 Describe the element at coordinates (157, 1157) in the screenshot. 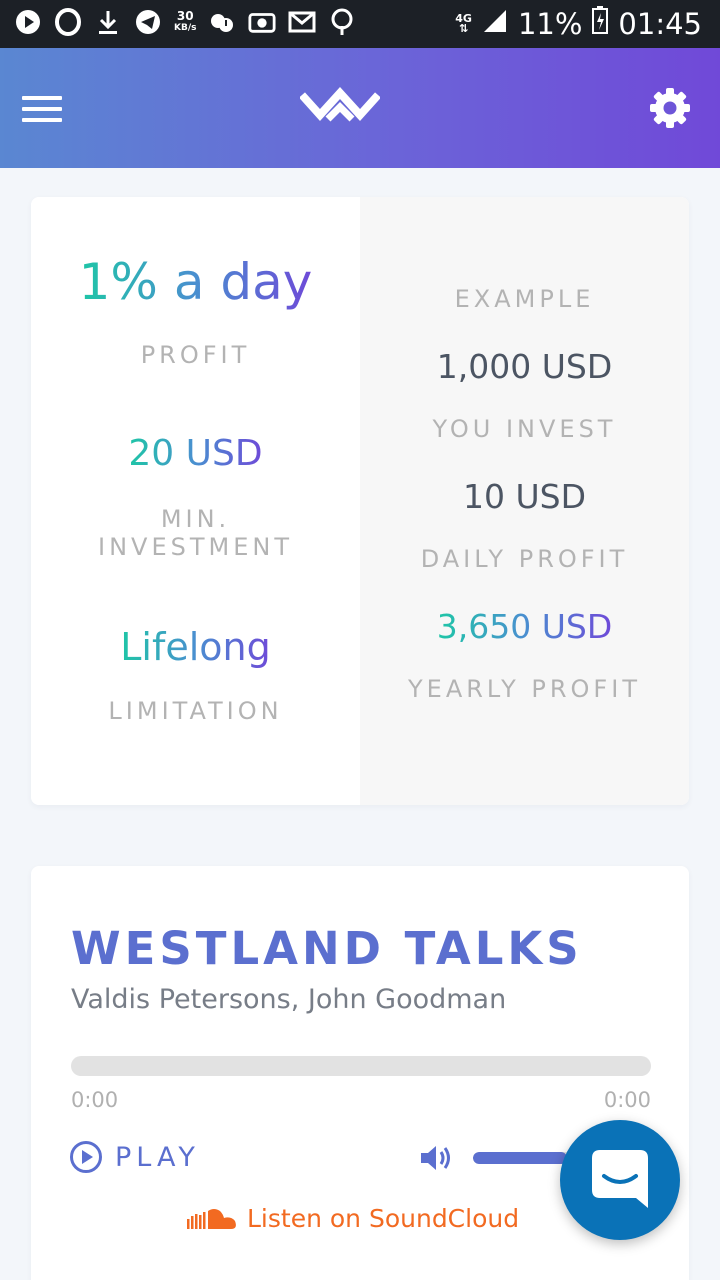

I see `play-label: PLAY` at that location.